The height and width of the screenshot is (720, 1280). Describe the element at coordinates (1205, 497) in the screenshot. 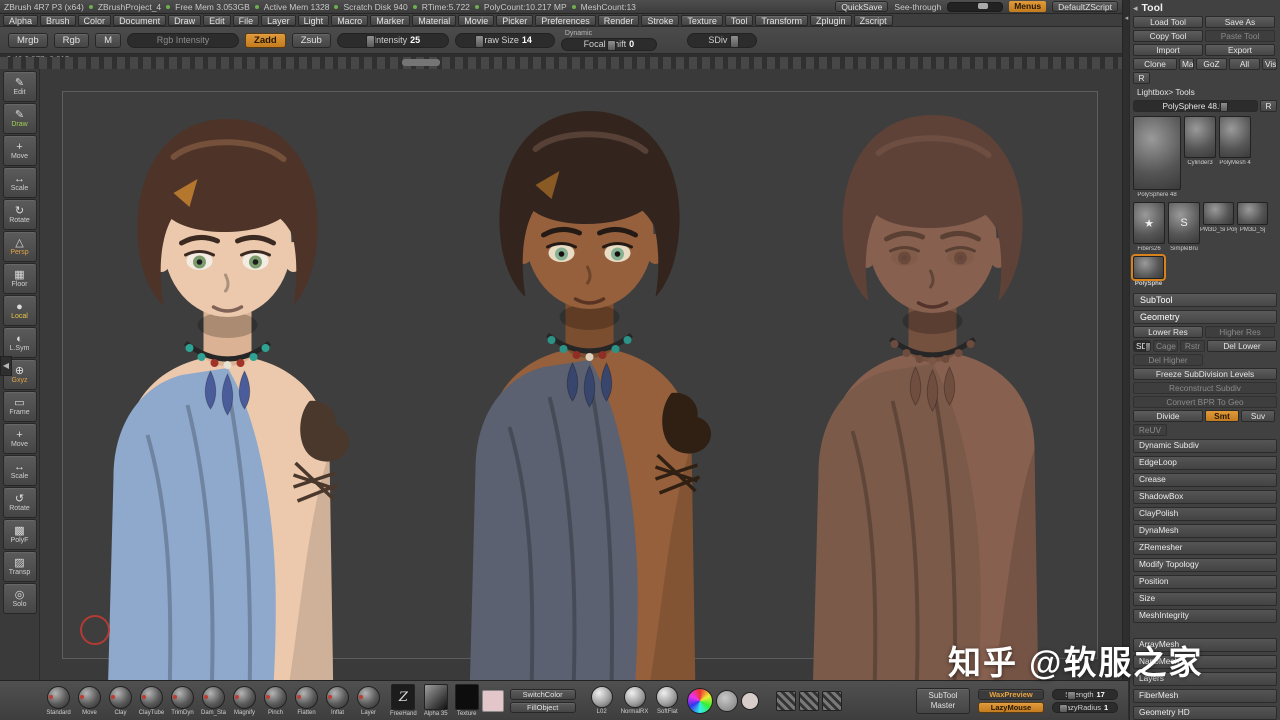

I see `subsection-header: ShadowBox` at that location.